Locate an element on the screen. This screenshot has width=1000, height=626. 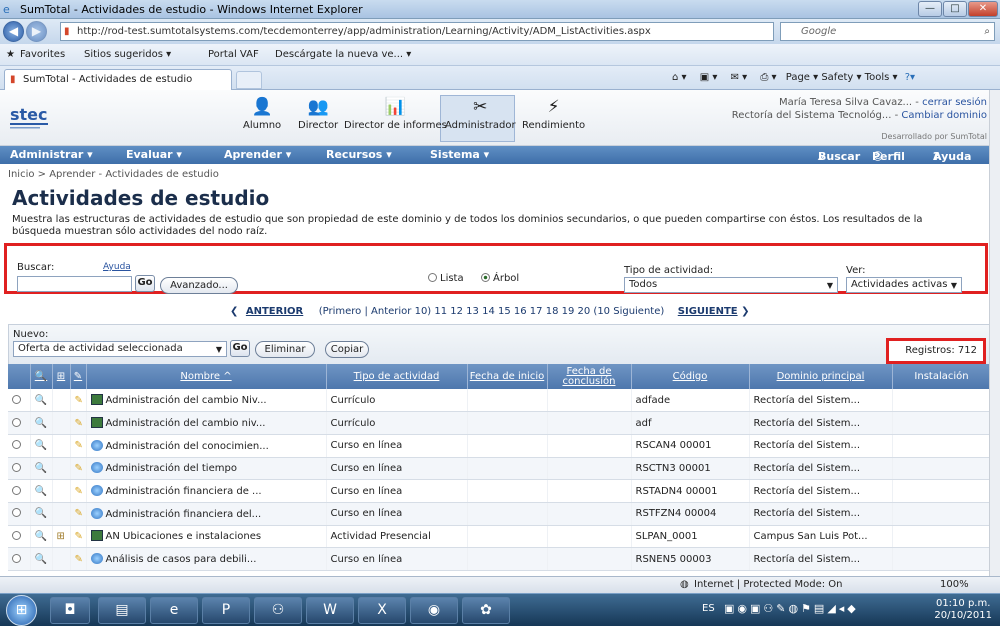
favorites-button: Favorites is located at coordinates (42, 54).